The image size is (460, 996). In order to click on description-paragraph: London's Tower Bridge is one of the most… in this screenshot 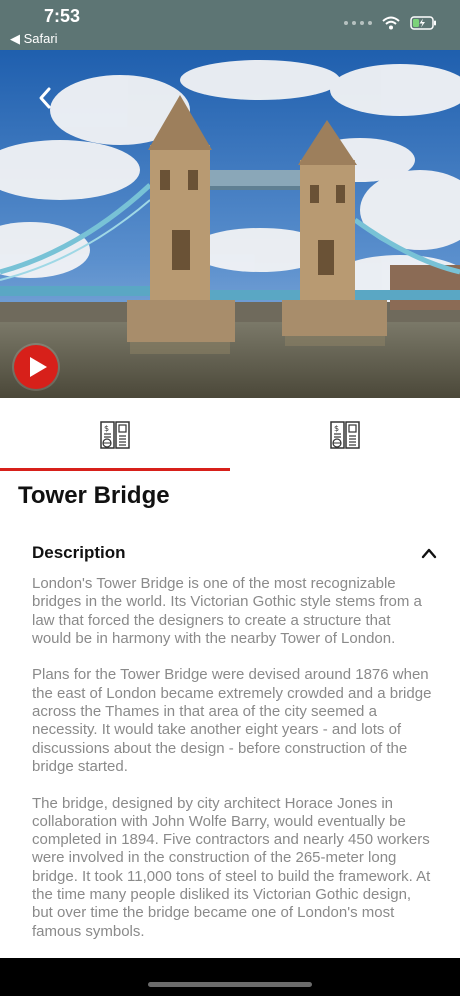, I will do `click(227, 611)`.